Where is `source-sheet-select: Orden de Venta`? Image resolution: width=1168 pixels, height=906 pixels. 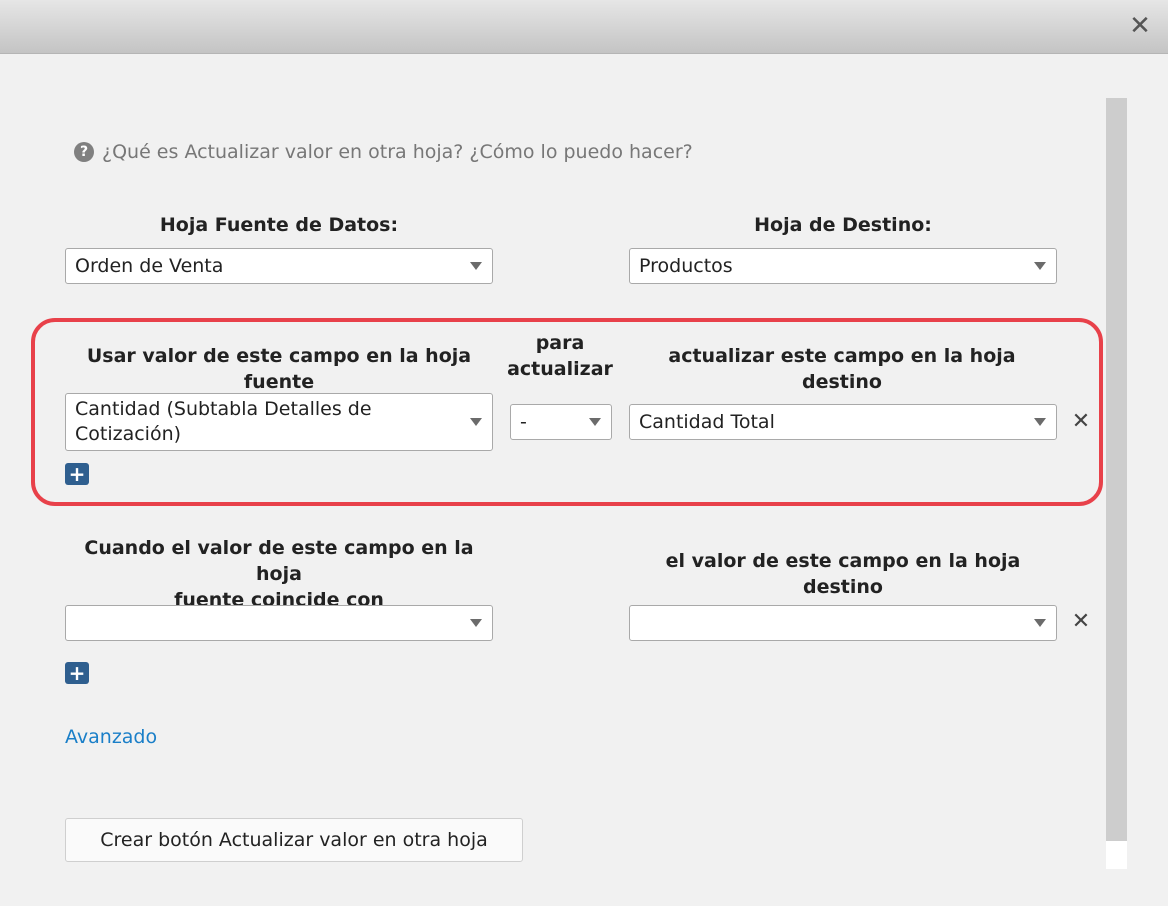 source-sheet-select: Orden de Venta is located at coordinates (279, 266).